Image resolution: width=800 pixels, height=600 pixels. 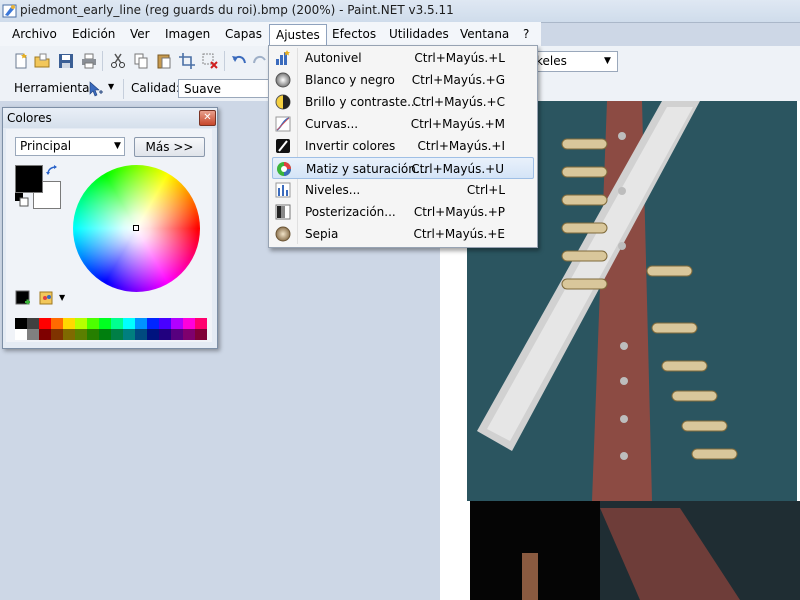 What do you see at coordinates (224, 88) in the screenshot?
I see `quality-select: Suave` at bounding box center [224, 88].